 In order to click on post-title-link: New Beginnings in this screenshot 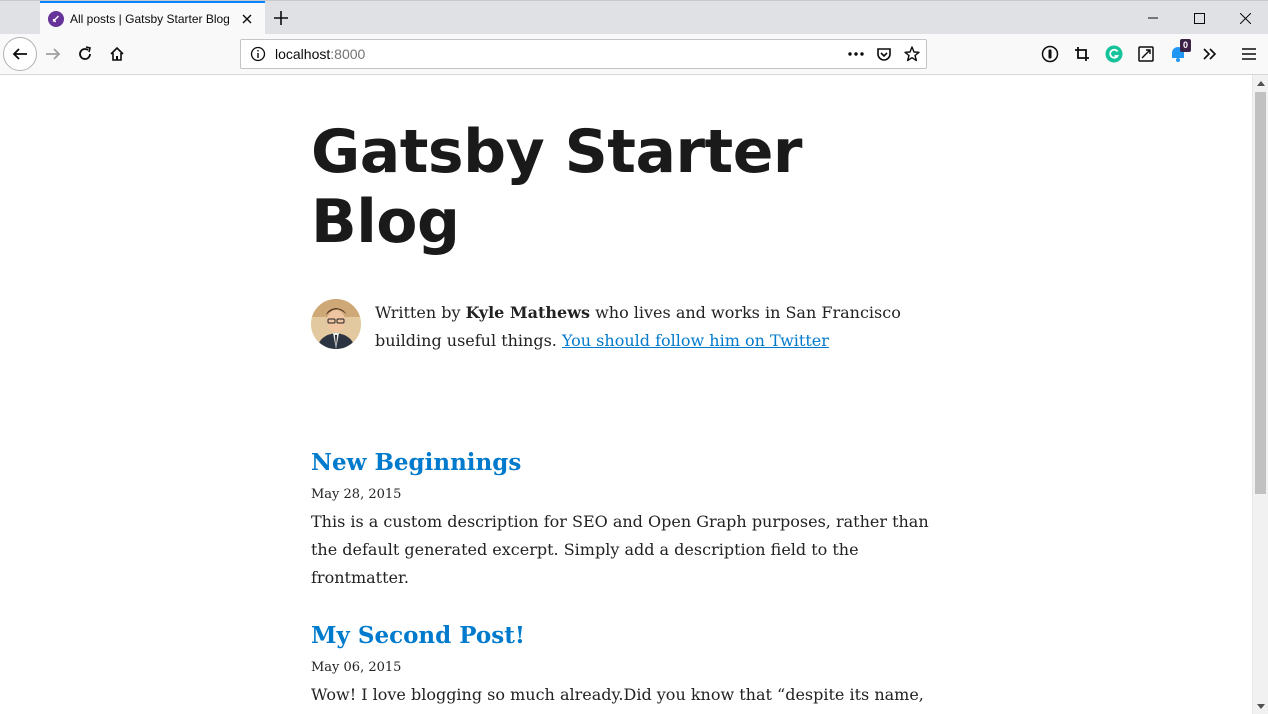, I will do `click(631, 463)`.